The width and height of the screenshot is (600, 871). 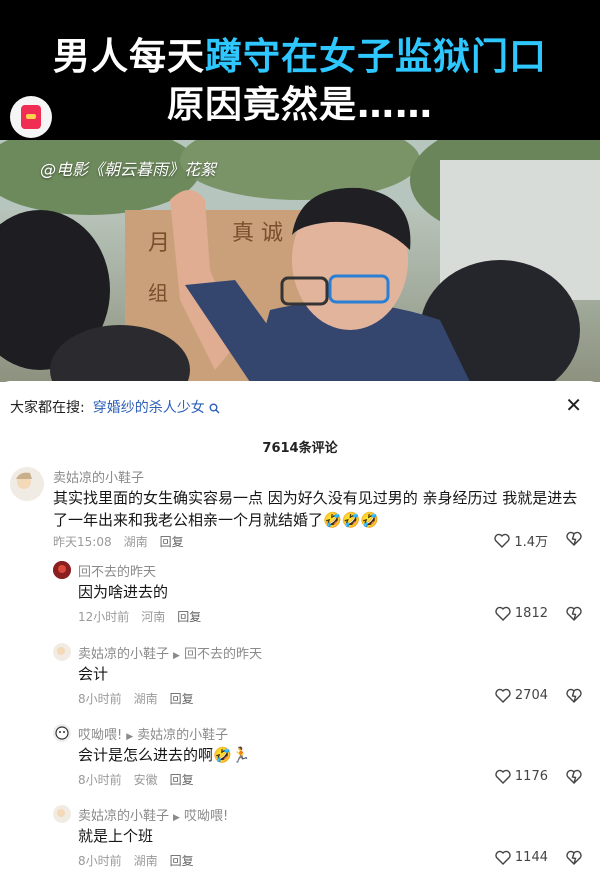 I want to click on comment-text: 就是上个班, so click(x=116, y=836).